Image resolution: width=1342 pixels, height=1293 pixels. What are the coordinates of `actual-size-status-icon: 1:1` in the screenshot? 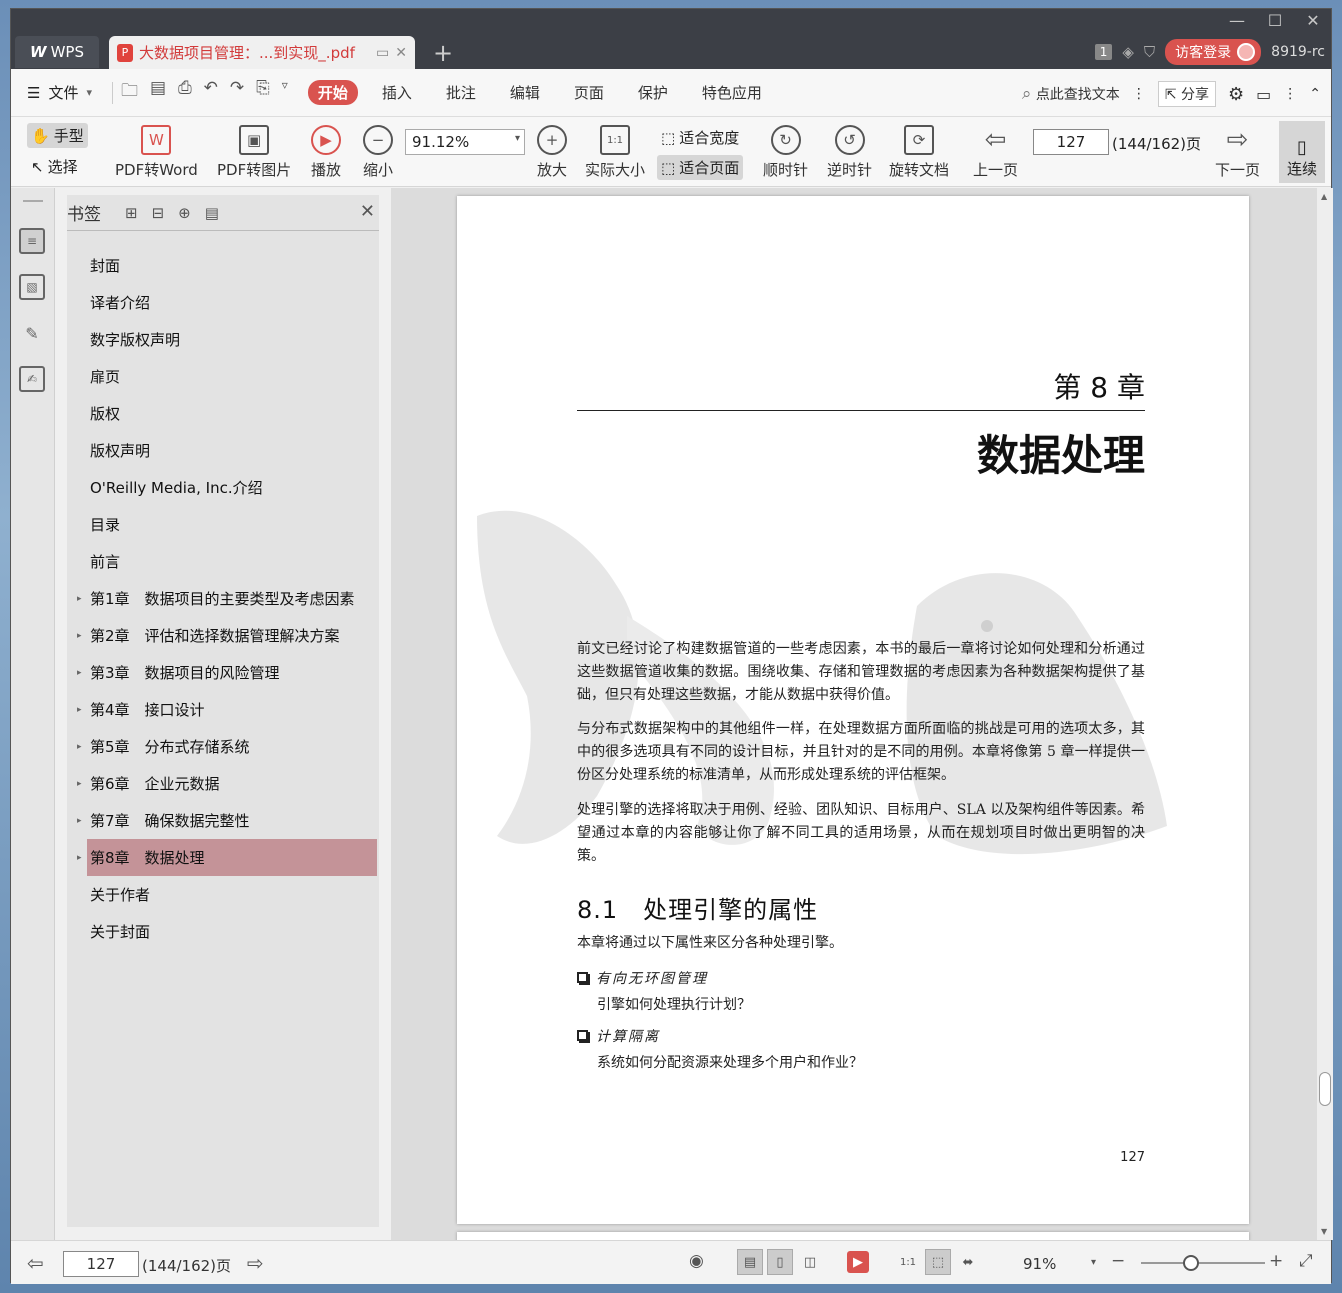 It's located at (908, 1262).